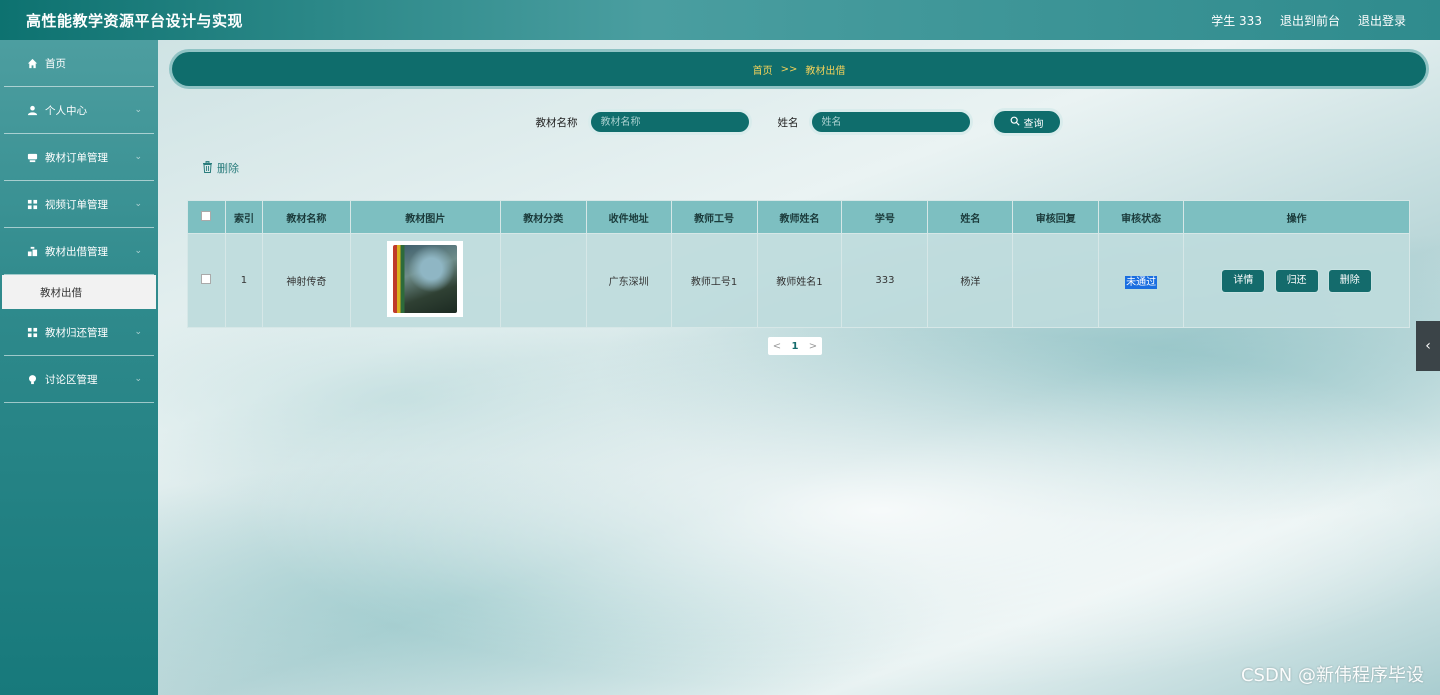 The height and width of the screenshot is (695, 1440). I want to click on sidebar-item-textbook-orders: 教材订单管理 ⌄, so click(79, 157).